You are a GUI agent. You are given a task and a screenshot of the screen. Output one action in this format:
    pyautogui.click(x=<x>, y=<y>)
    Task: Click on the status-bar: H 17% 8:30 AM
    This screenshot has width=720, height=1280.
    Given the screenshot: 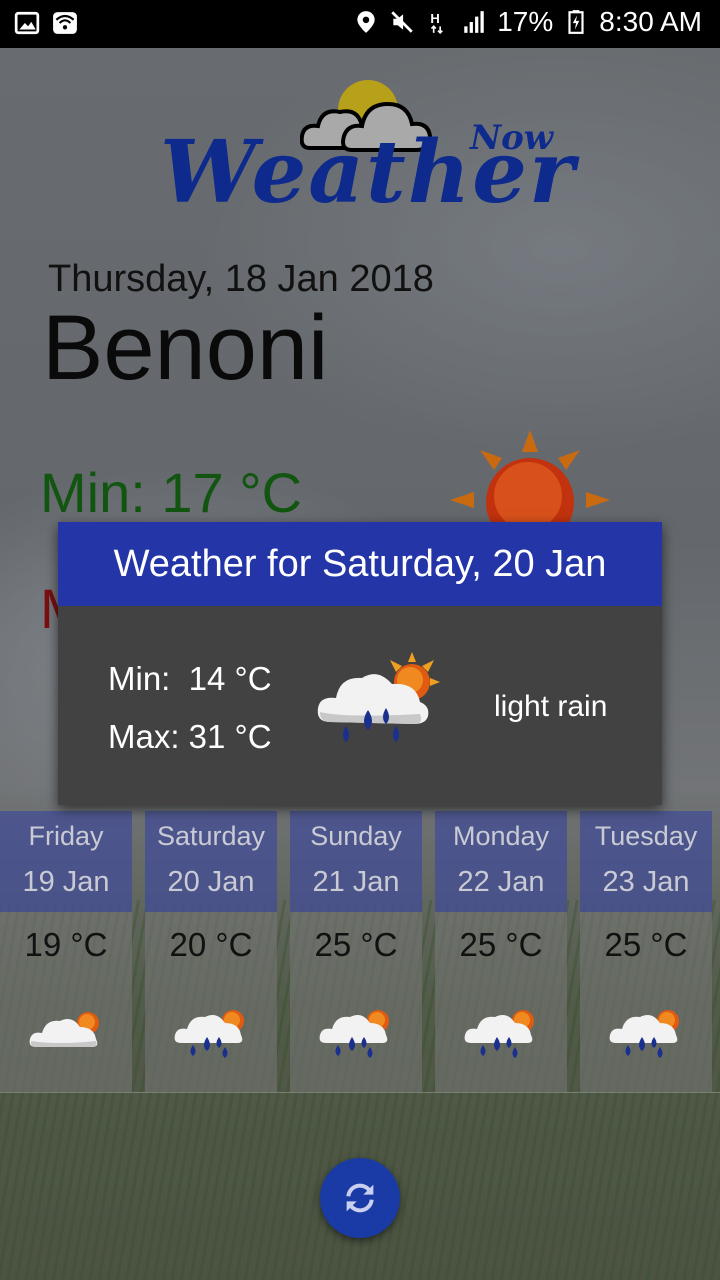 What is the action you would take?
    pyautogui.click(x=360, y=24)
    